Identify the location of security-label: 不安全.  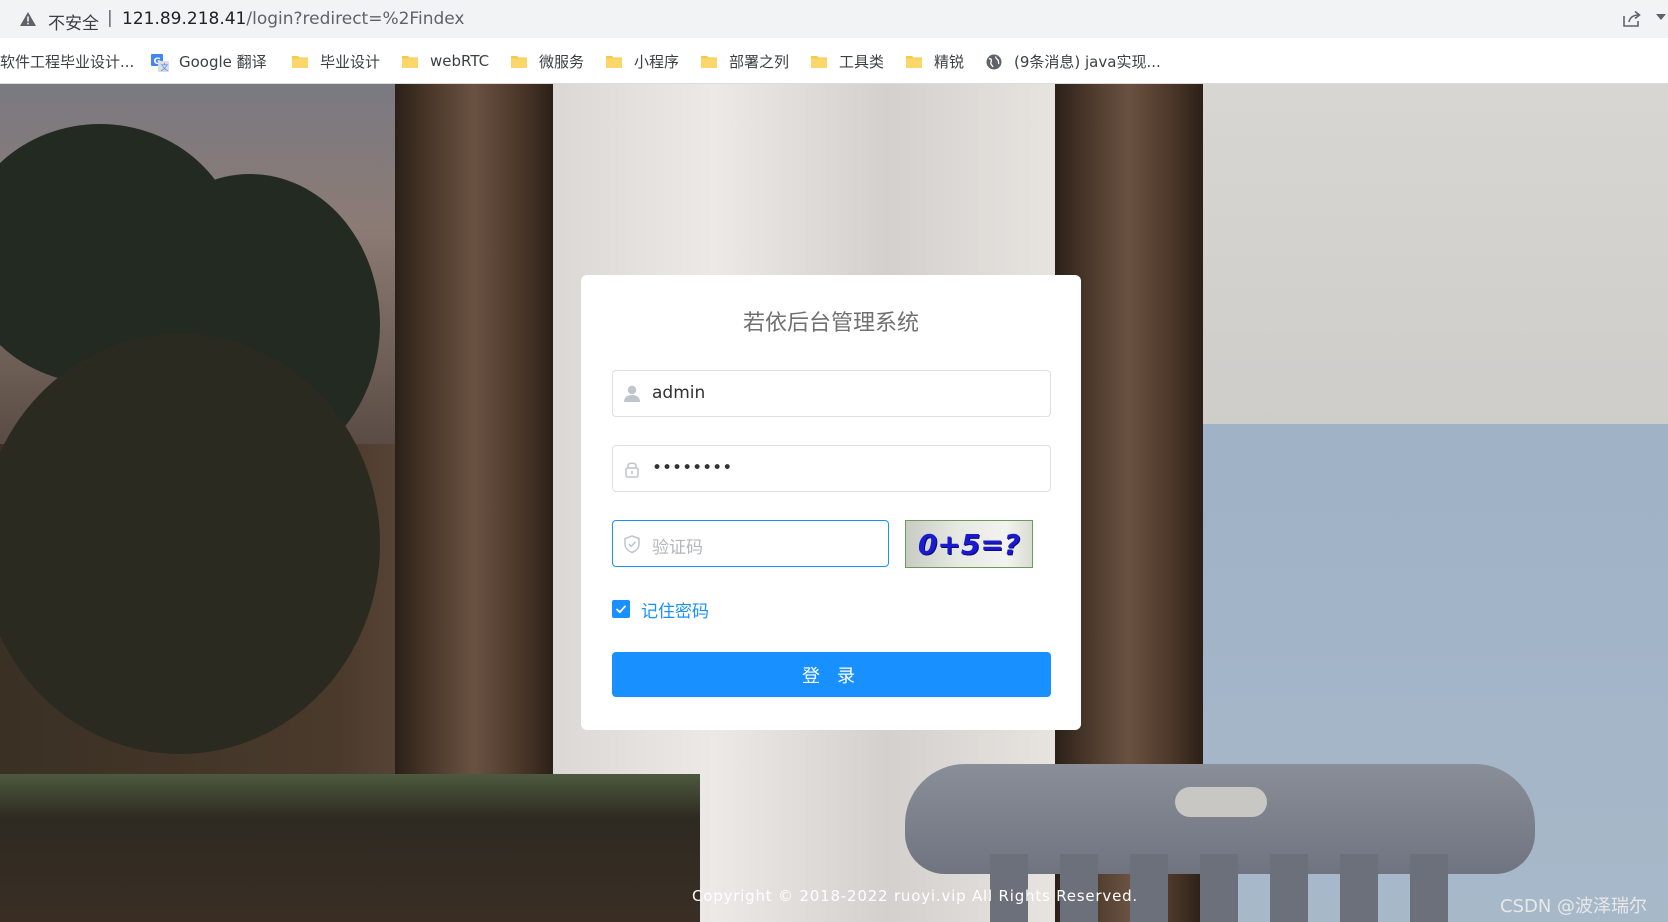
(73, 21).